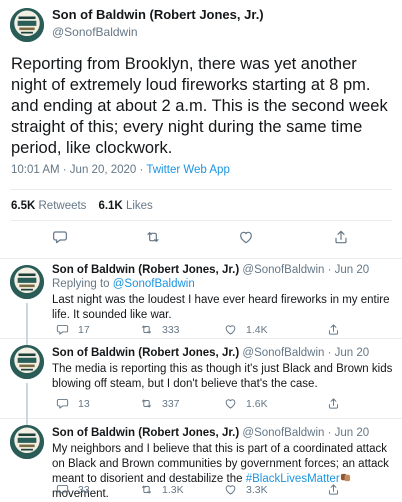 Image resolution: width=402 pixels, height=502 pixels. I want to click on replying-to-link: @SonofBaldwin, so click(154, 284).